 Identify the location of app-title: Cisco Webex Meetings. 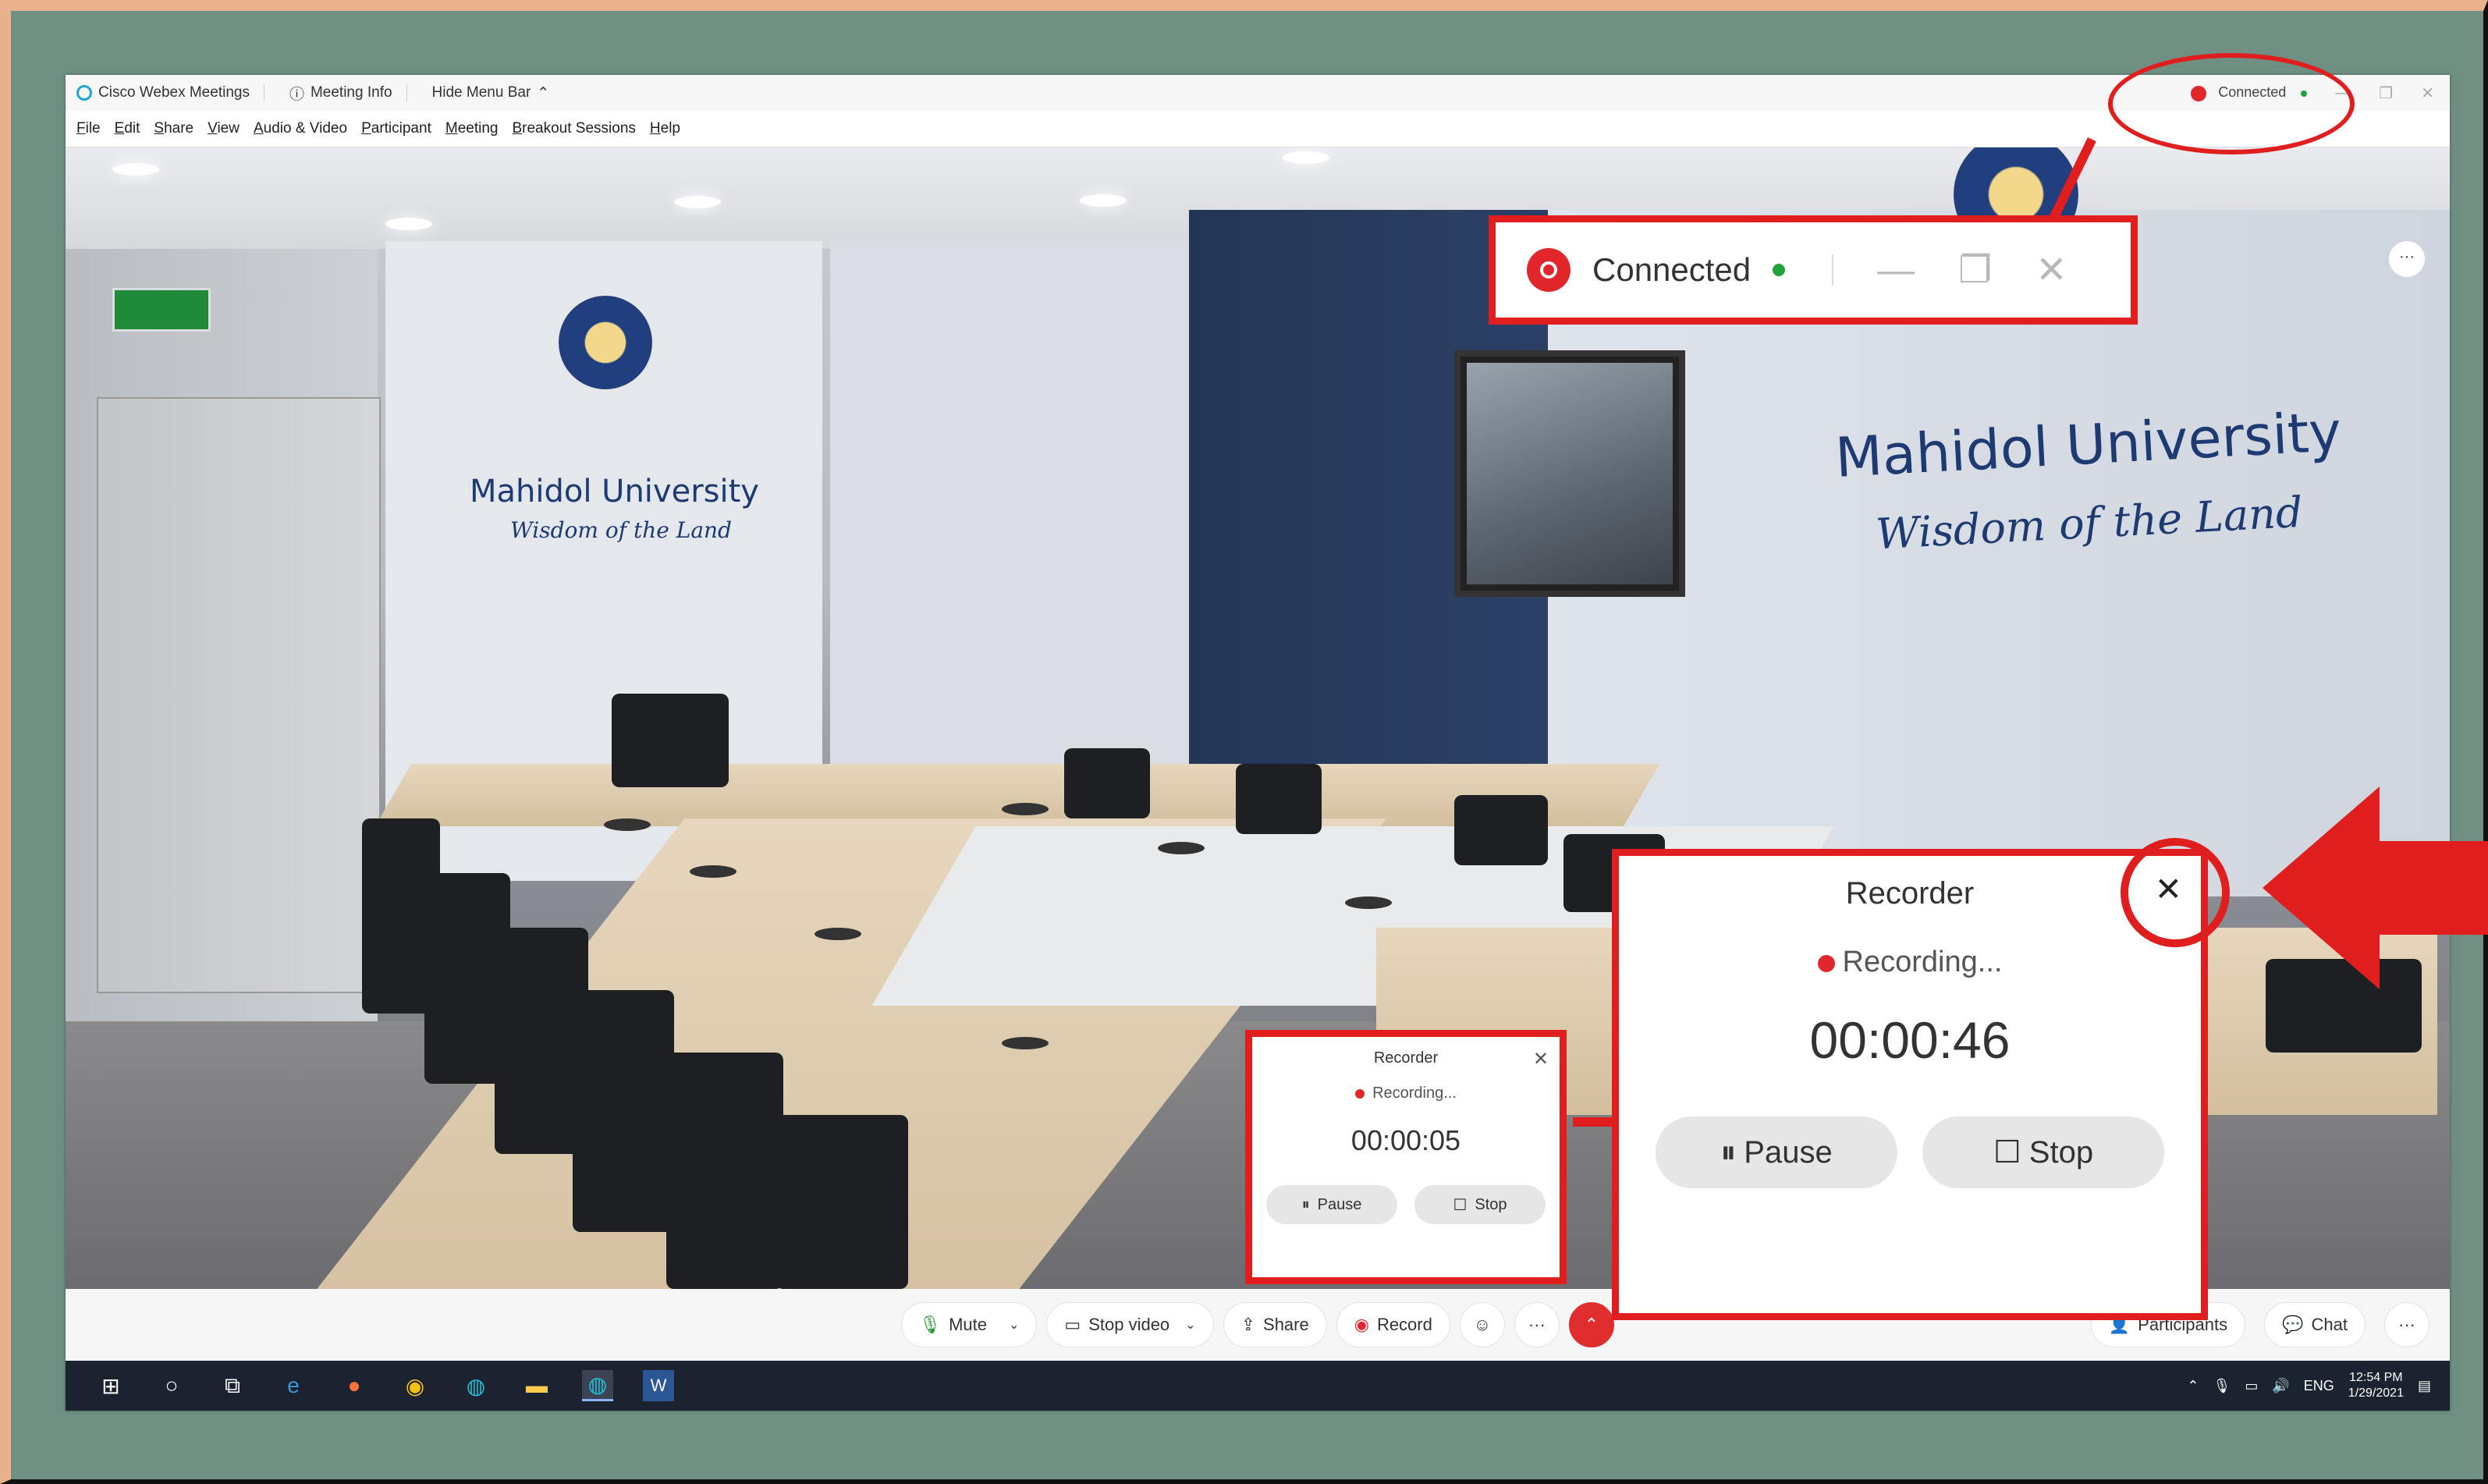
(174, 93).